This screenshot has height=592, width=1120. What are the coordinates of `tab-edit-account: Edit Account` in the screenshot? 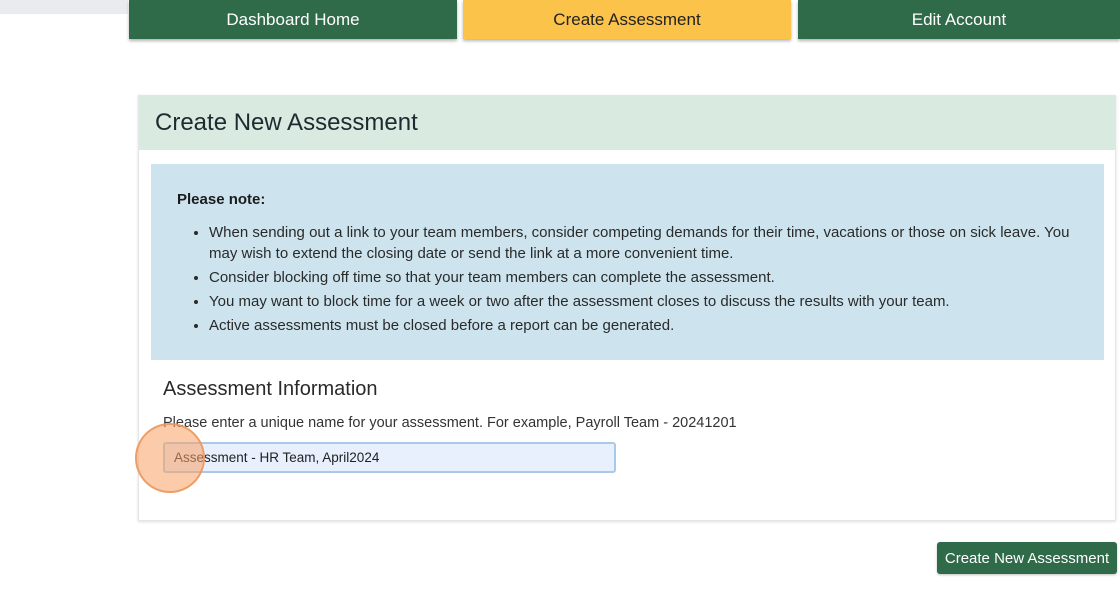 It's located at (959, 19).